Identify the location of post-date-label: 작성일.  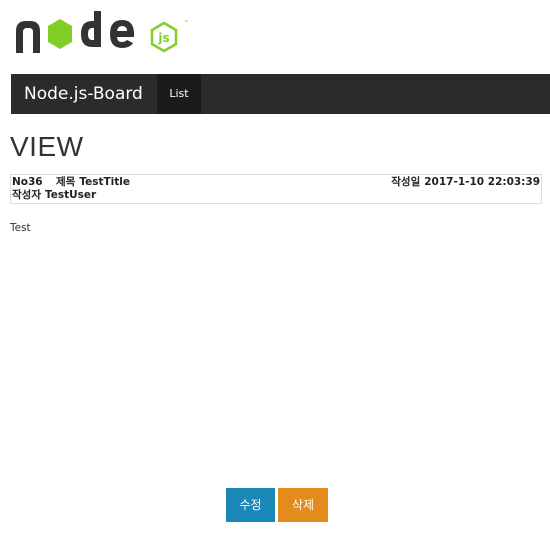
(406, 182).